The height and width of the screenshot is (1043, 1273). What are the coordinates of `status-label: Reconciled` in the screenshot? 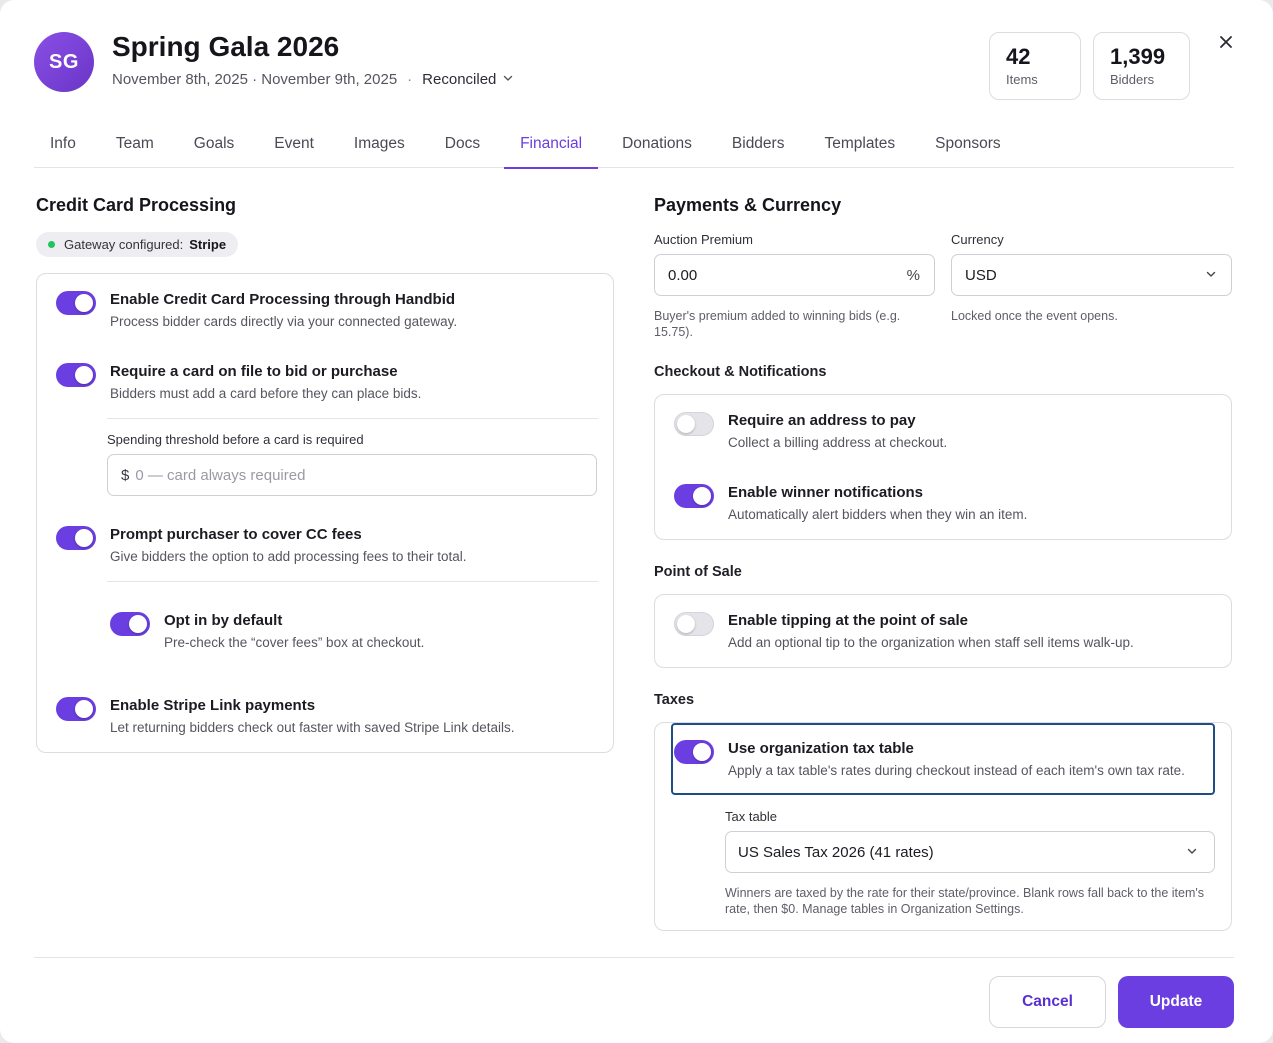 It's located at (459, 79).